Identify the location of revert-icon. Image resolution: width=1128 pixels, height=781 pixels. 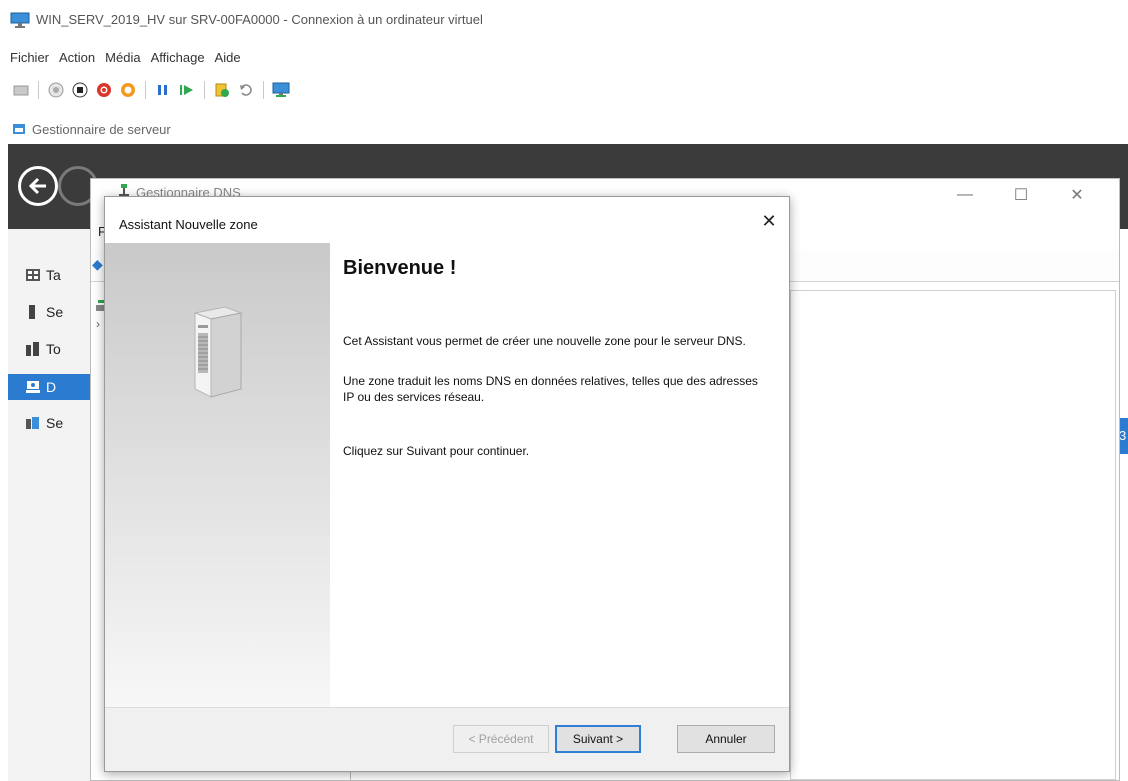
(246, 90).